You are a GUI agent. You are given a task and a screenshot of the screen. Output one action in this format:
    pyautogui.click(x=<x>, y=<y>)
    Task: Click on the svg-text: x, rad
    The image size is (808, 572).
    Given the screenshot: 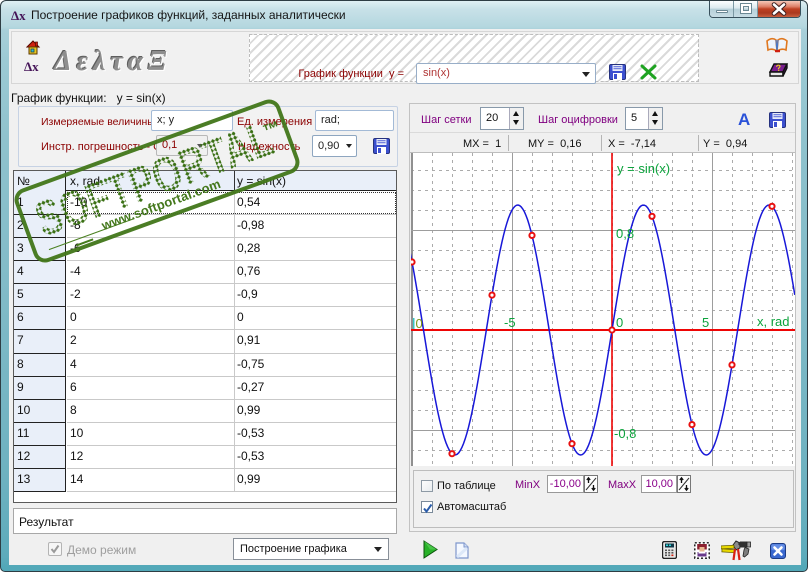 What is the action you would take?
    pyautogui.click(x=773, y=321)
    